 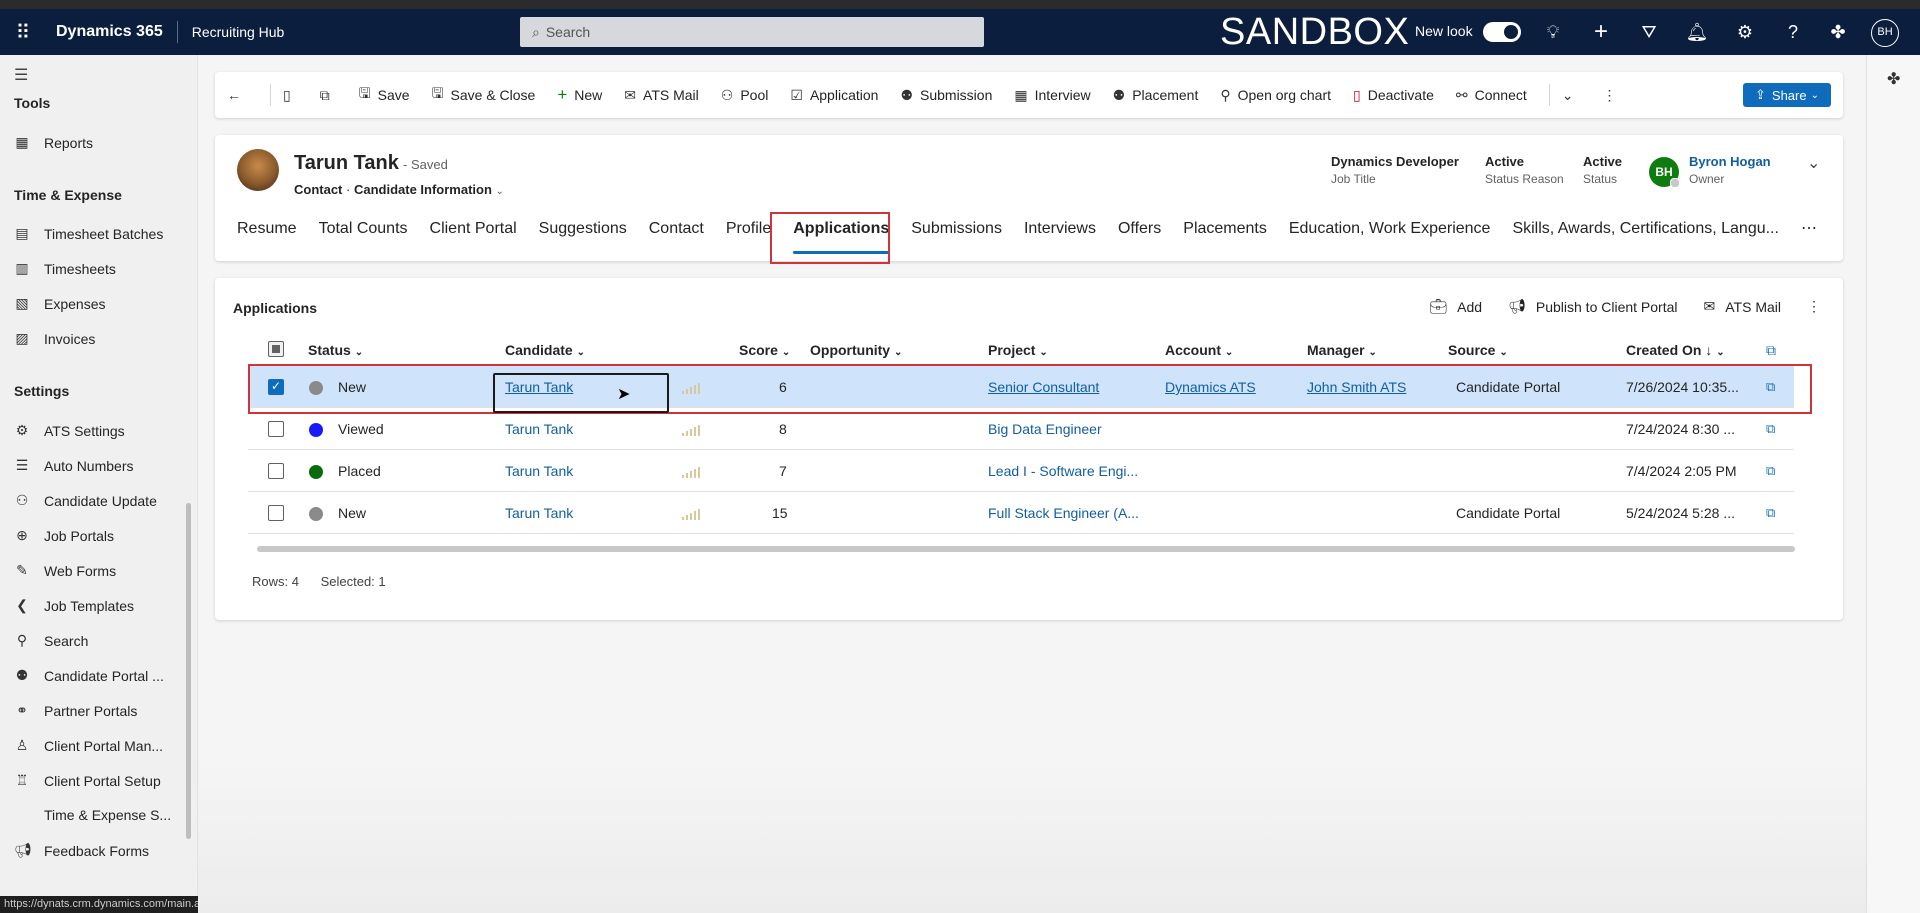 I want to click on column-header-score: Score ⌄, so click(x=764, y=350).